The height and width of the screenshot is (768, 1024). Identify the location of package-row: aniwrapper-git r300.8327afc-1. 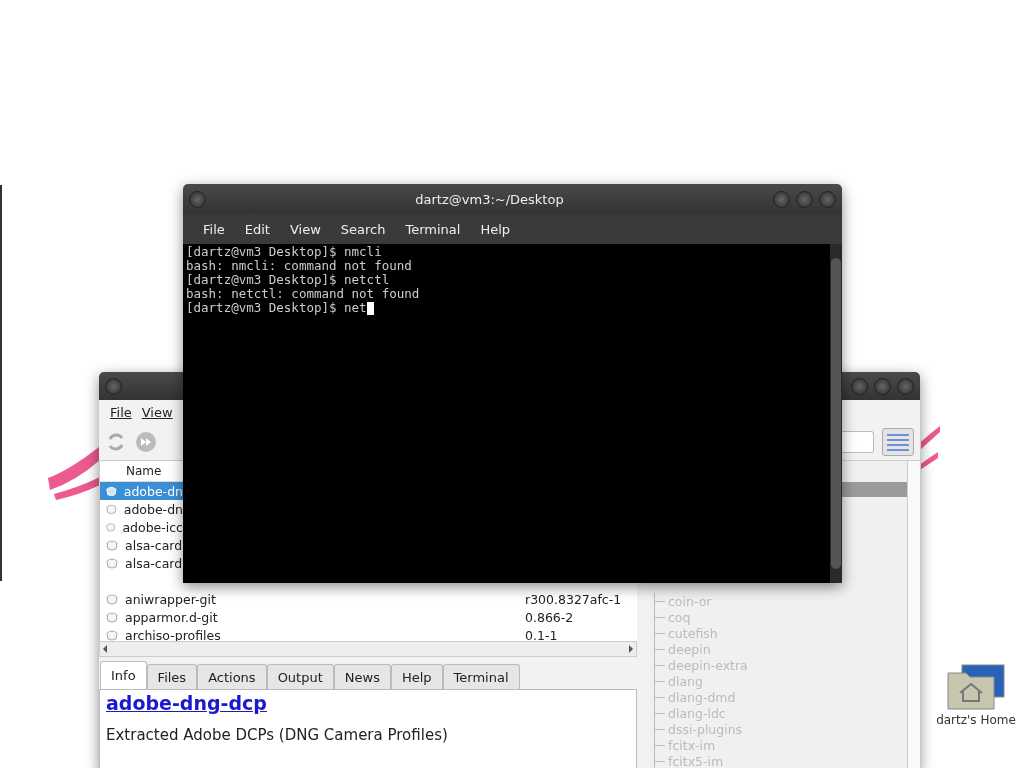
(368, 599).